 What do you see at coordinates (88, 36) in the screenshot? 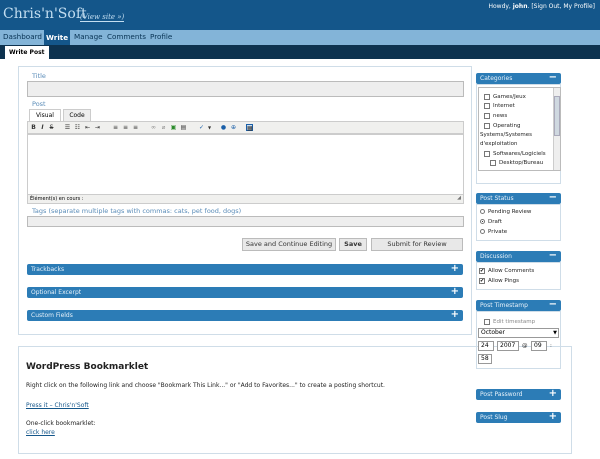
I see `menu-manage: Manage` at bounding box center [88, 36].